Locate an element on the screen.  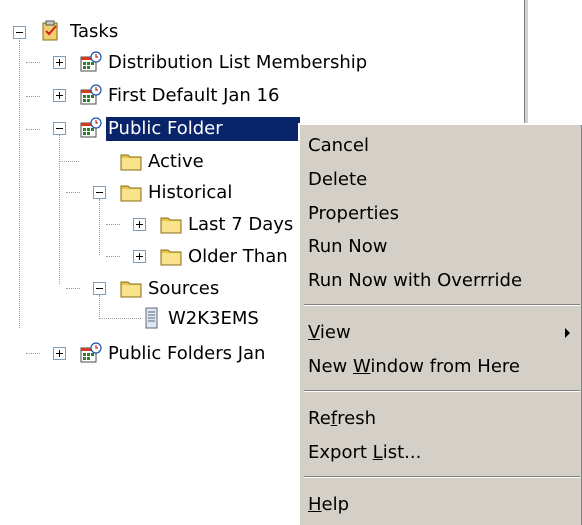
menu-mnemonic: f is located at coordinates (334, 418).